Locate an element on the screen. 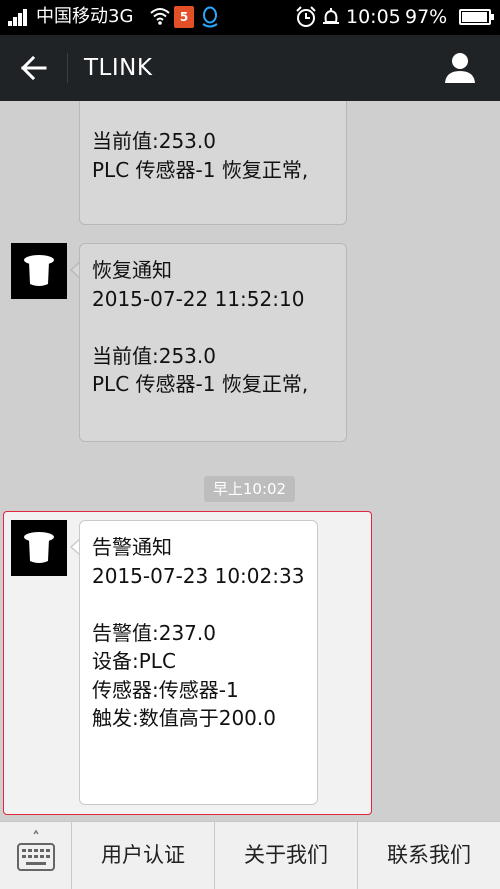 Image resolution: width=500 pixels, height=889 pixels. page-title: TLINK is located at coordinates (118, 68).